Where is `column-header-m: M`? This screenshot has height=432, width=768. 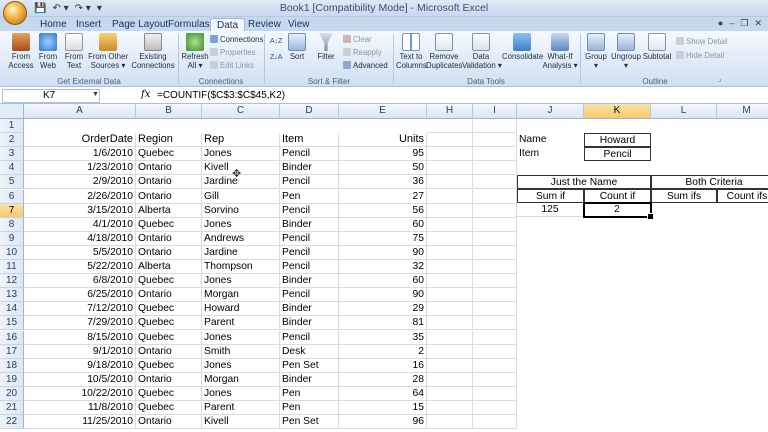
column-header-m: M is located at coordinates (742, 111).